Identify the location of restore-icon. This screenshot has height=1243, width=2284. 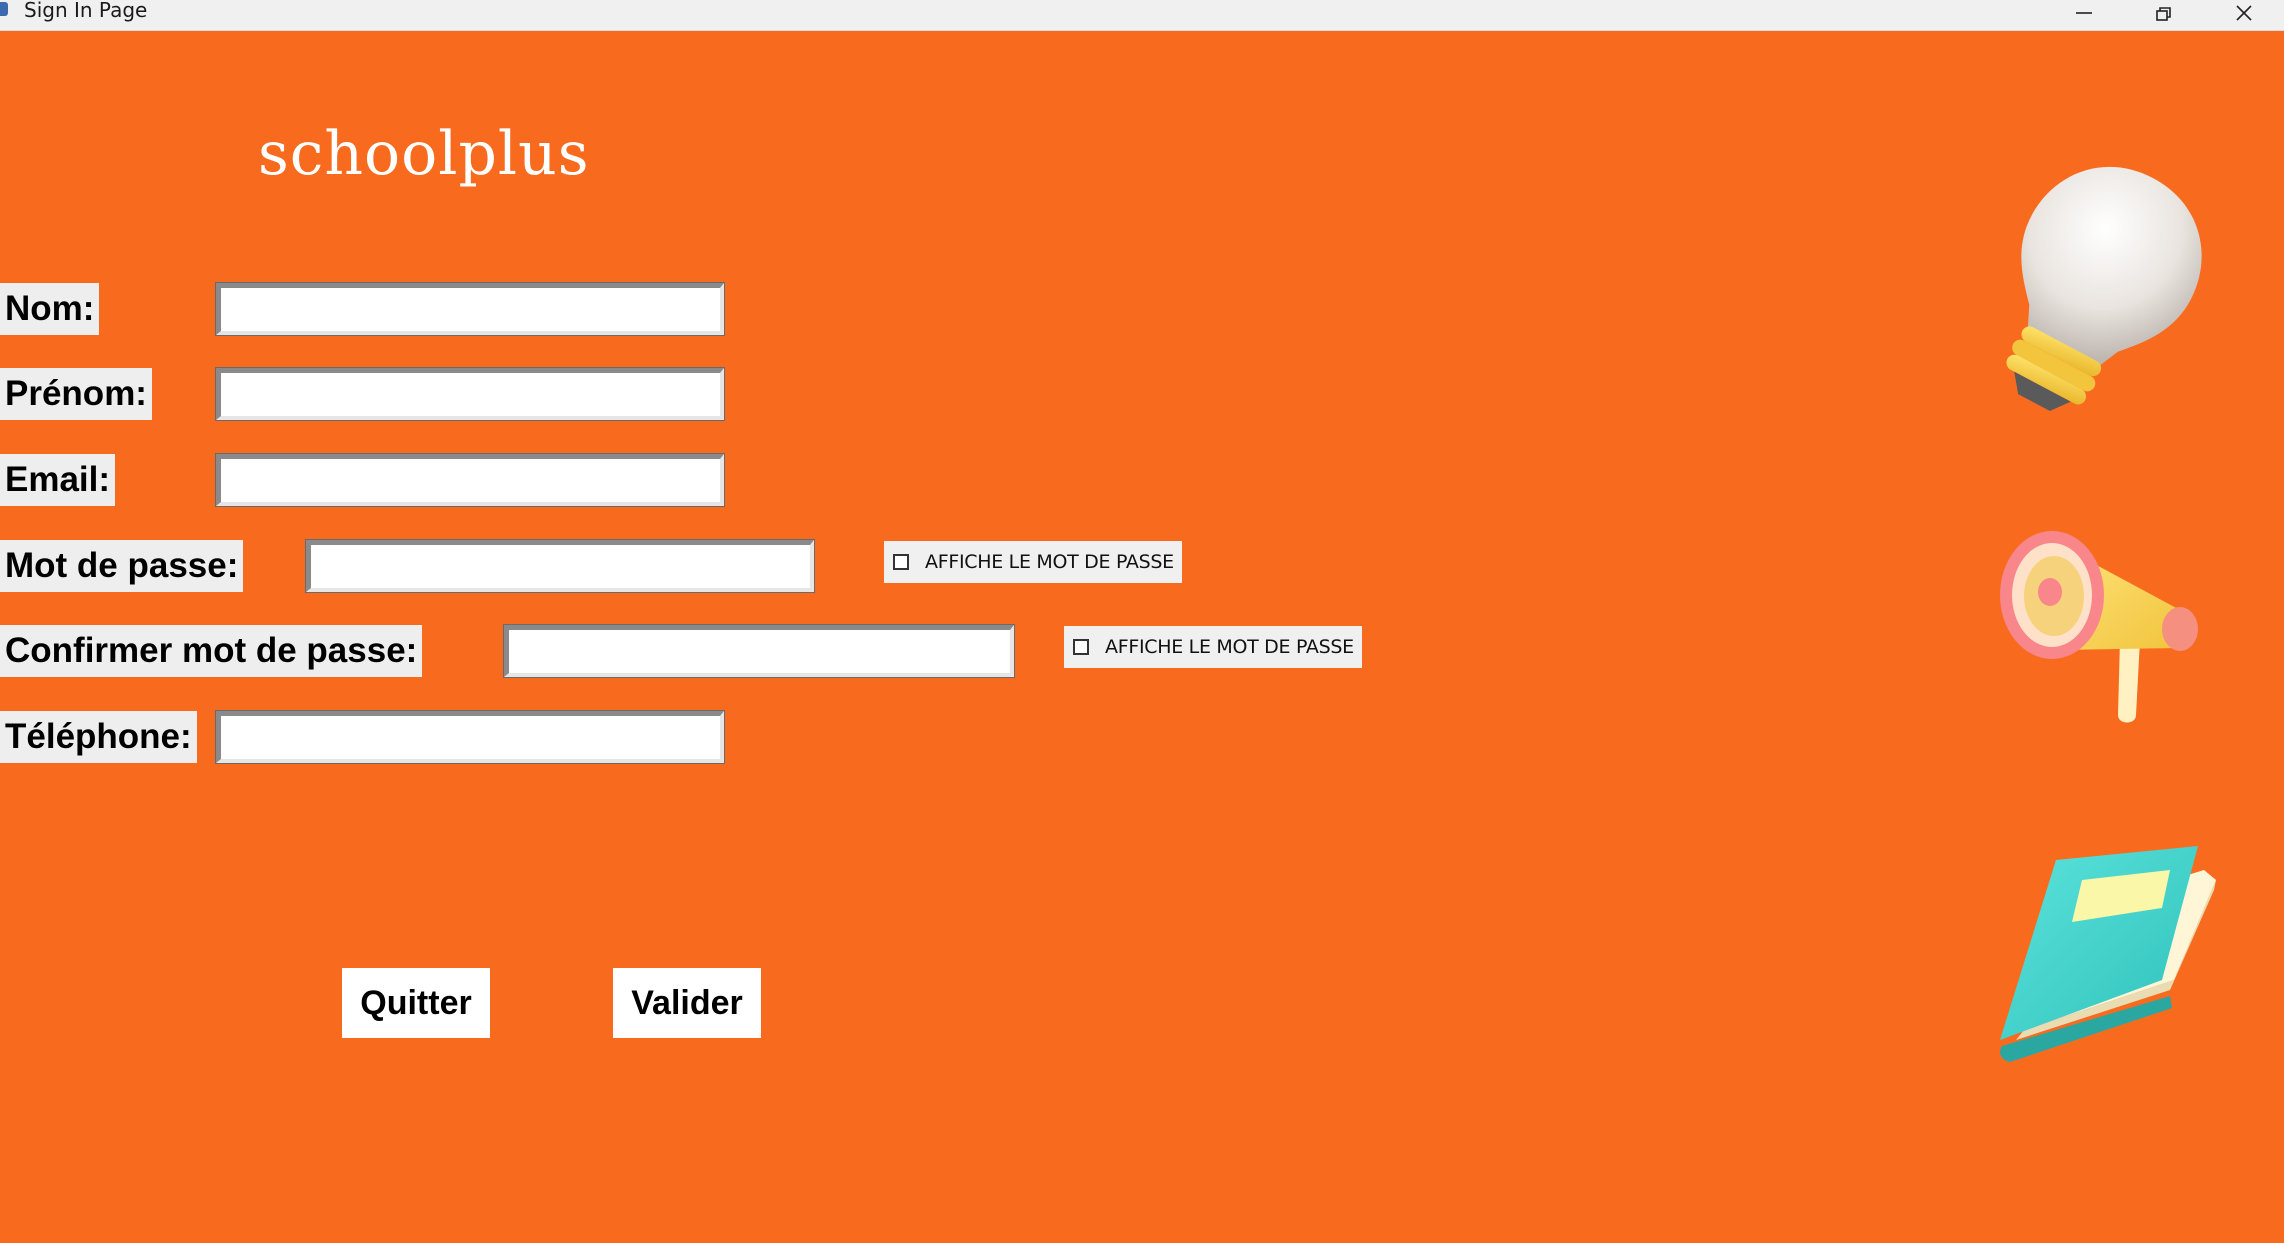
(2163, 14).